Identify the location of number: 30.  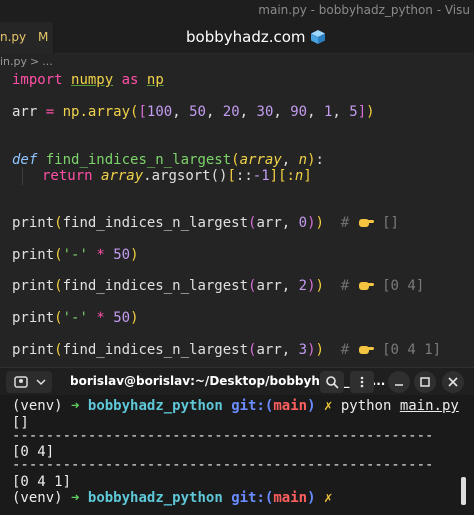
(265, 112).